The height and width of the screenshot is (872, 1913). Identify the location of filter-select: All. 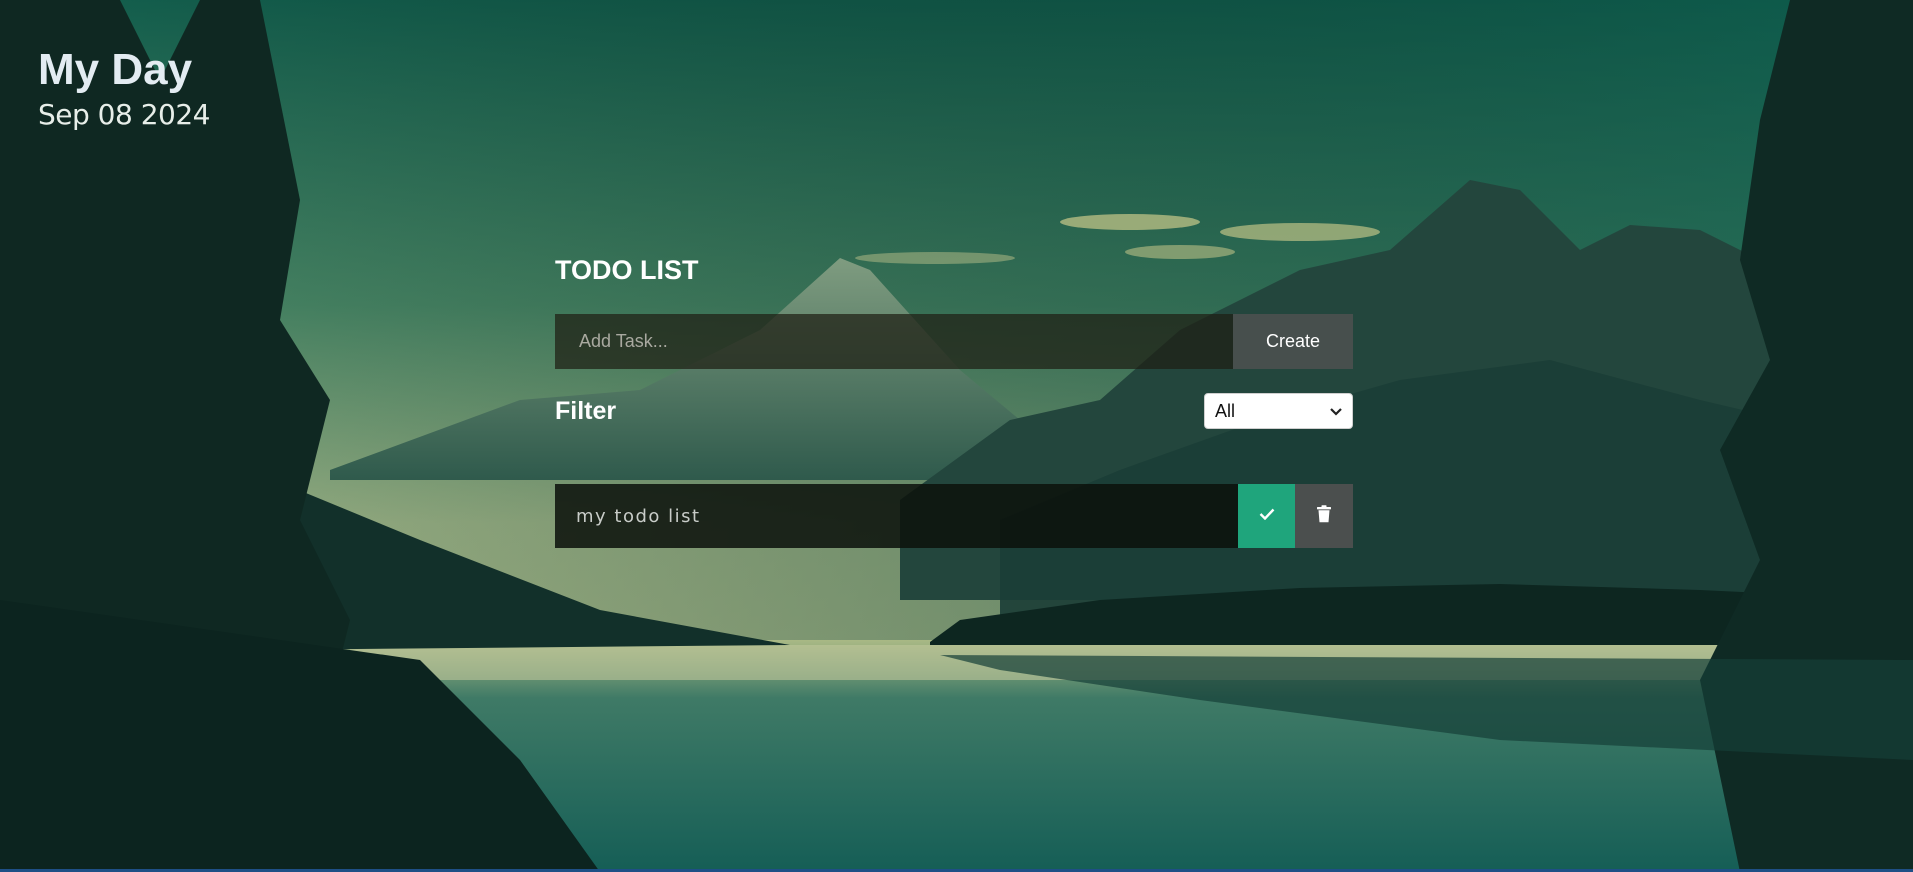
(1278, 411).